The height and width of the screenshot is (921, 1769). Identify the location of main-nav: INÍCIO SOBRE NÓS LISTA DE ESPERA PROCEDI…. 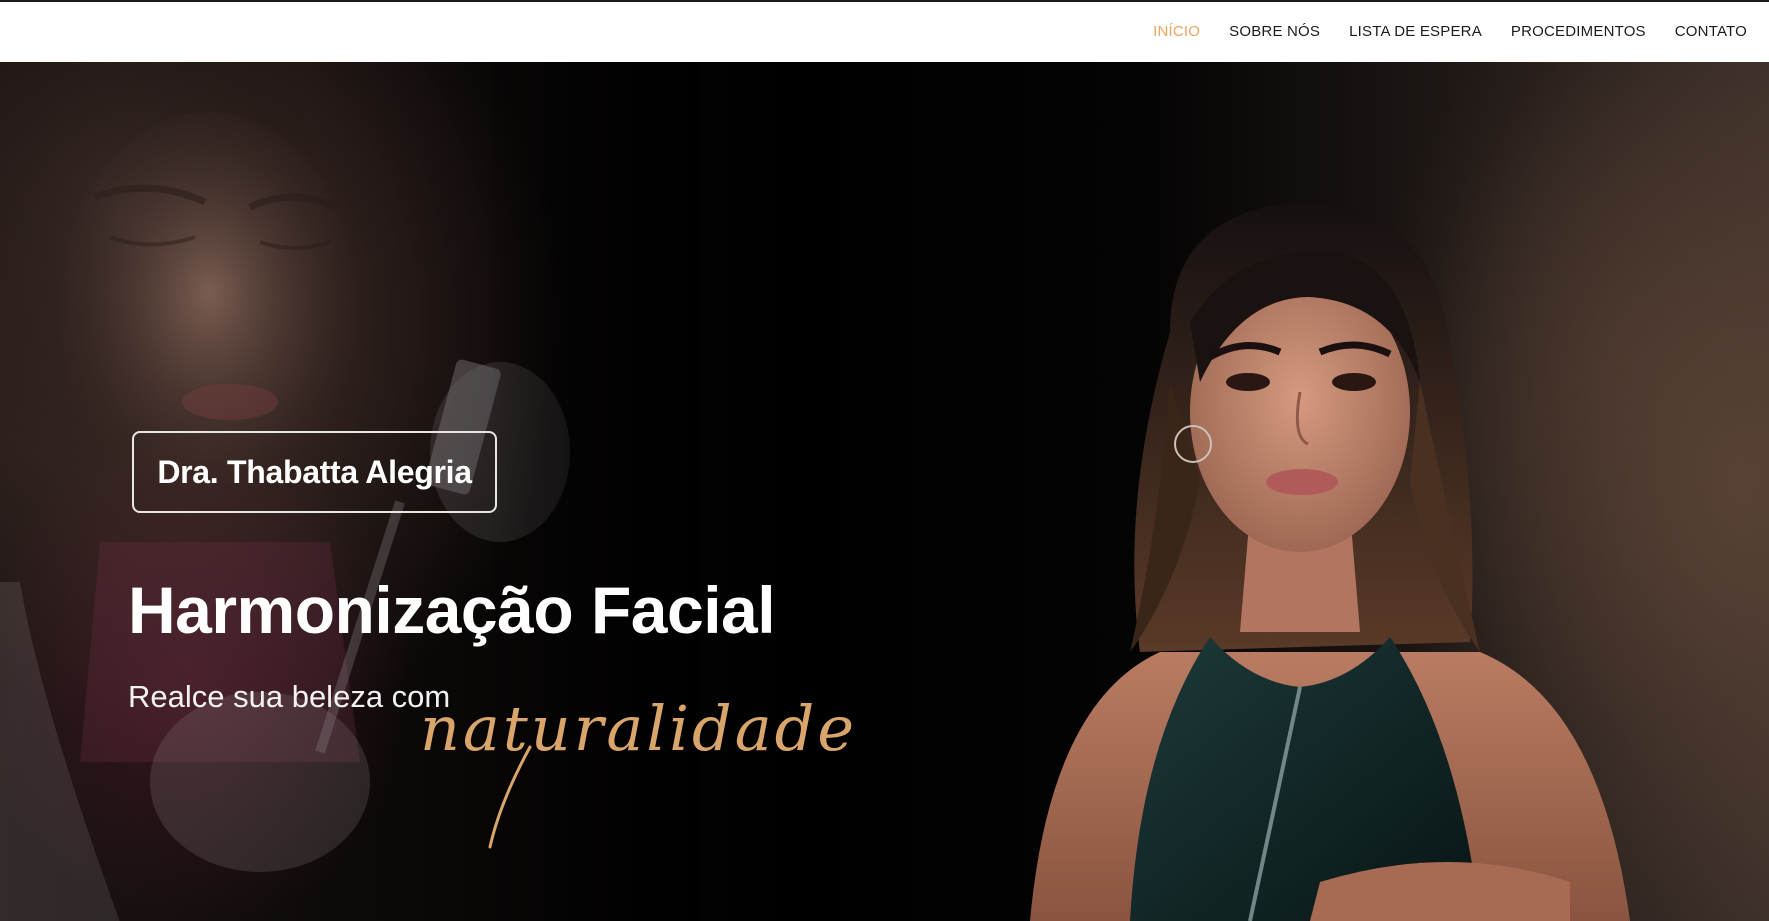
(1450, 32).